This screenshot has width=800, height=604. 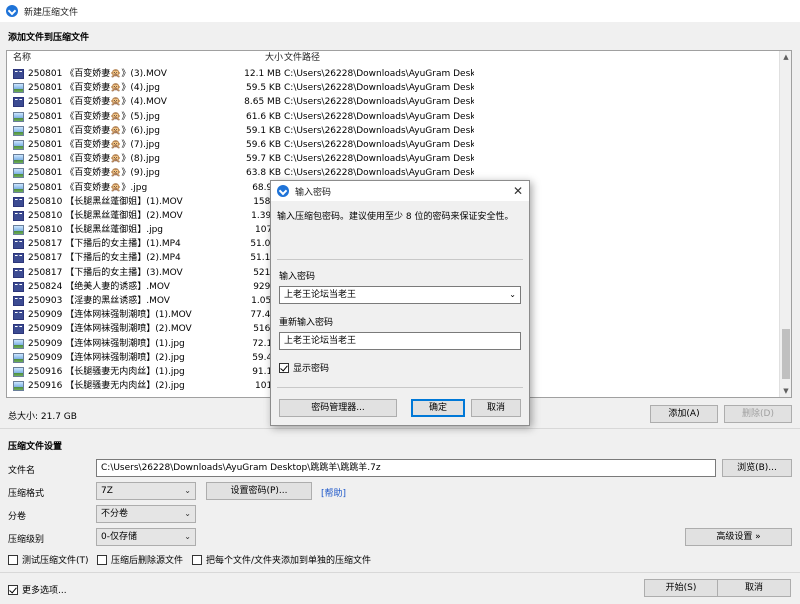 What do you see at coordinates (311, 369) in the screenshot?
I see `show-password-label: 显示密码` at bounding box center [311, 369].